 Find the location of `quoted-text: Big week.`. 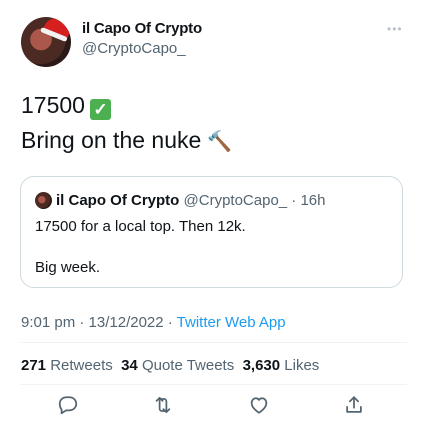

quoted-text: Big week. is located at coordinates (68, 267).